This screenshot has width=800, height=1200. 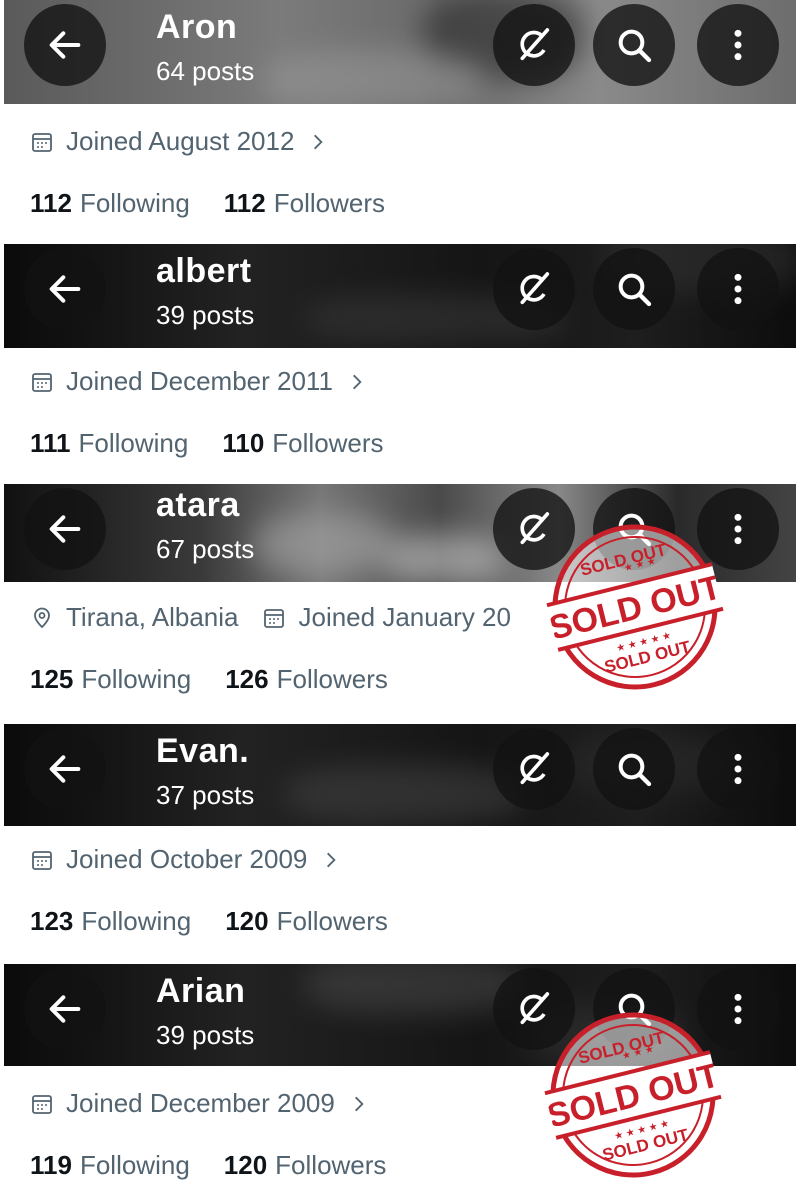 What do you see at coordinates (244, 203) in the screenshot?
I see `followers-count: 112` at bounding box center [244, 203].